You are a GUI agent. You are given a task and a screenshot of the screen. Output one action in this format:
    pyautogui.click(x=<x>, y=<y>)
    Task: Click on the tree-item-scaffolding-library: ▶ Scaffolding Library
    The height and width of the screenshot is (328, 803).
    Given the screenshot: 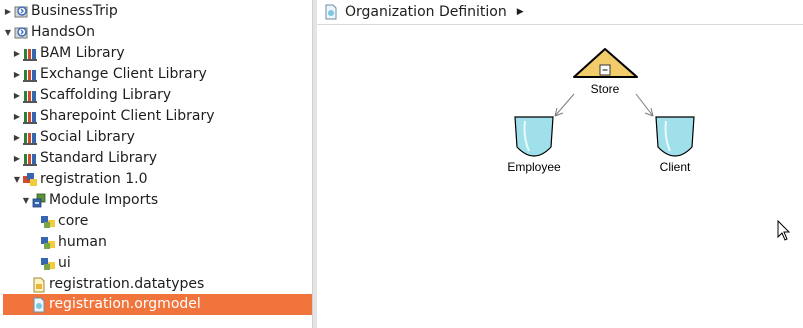 What is the action you would take?
    pyautogui.click(x=156, y=95)
    